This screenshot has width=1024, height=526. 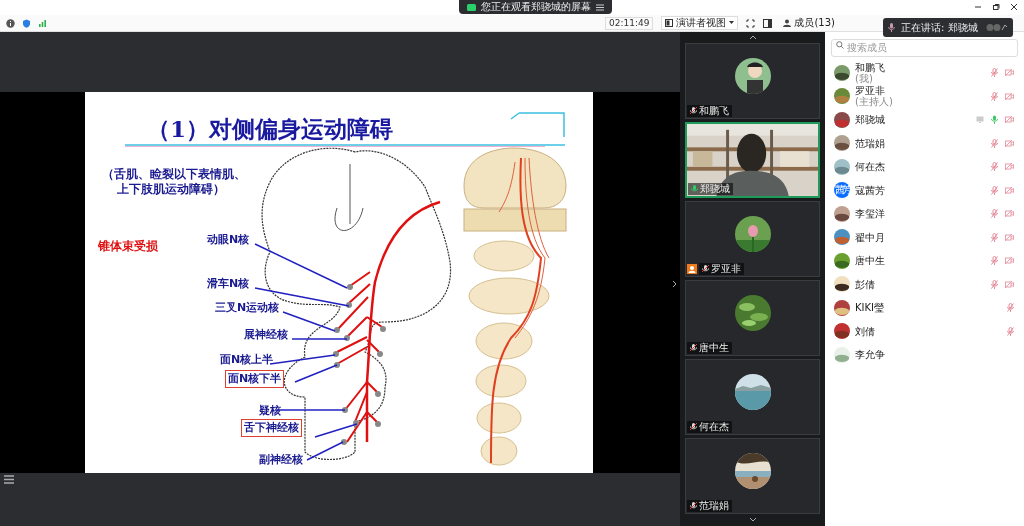 I want to click on member-item: 范瑞娟, so click(x=924, y=143).